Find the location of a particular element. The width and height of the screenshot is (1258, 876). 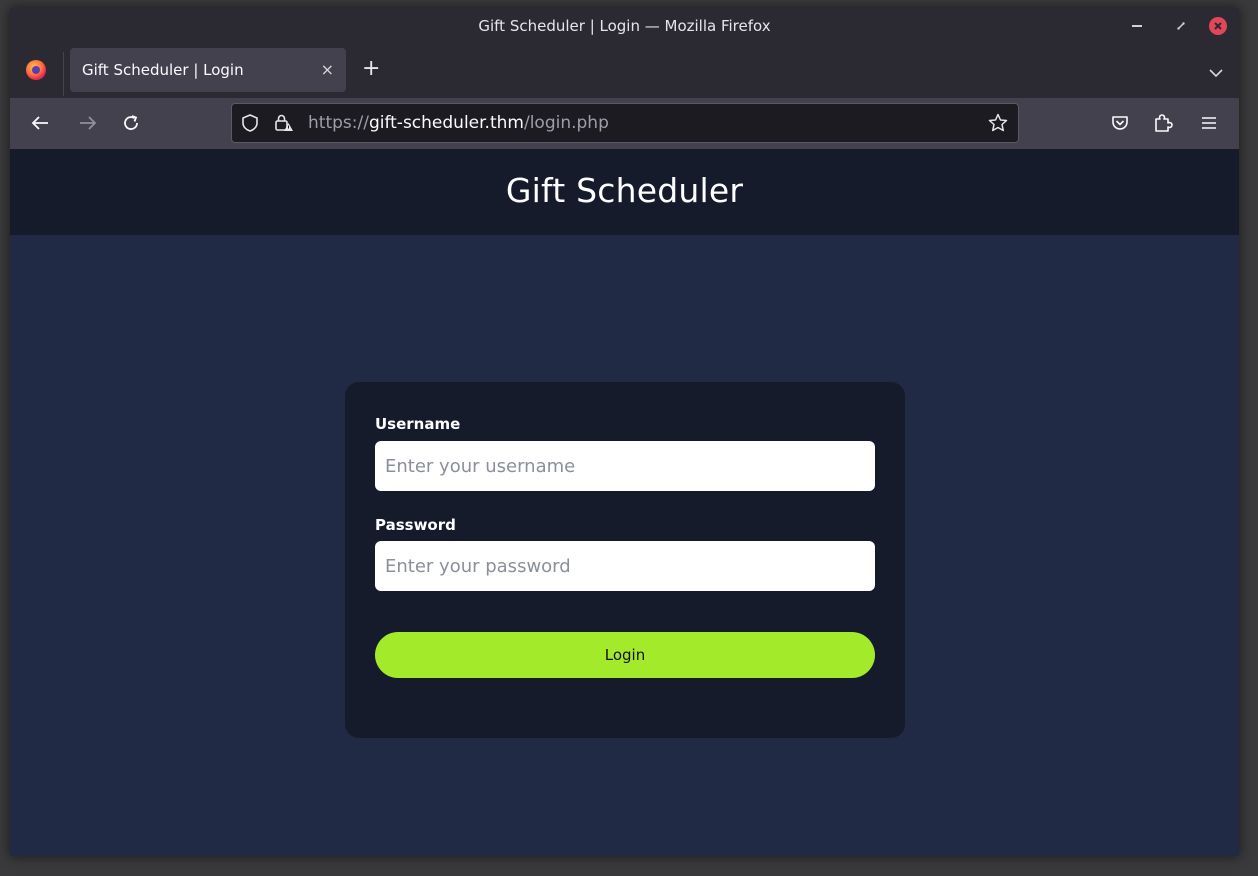

url-bar: https://gift-scheduler.thm/login.php is located at coordinates (625, 123).